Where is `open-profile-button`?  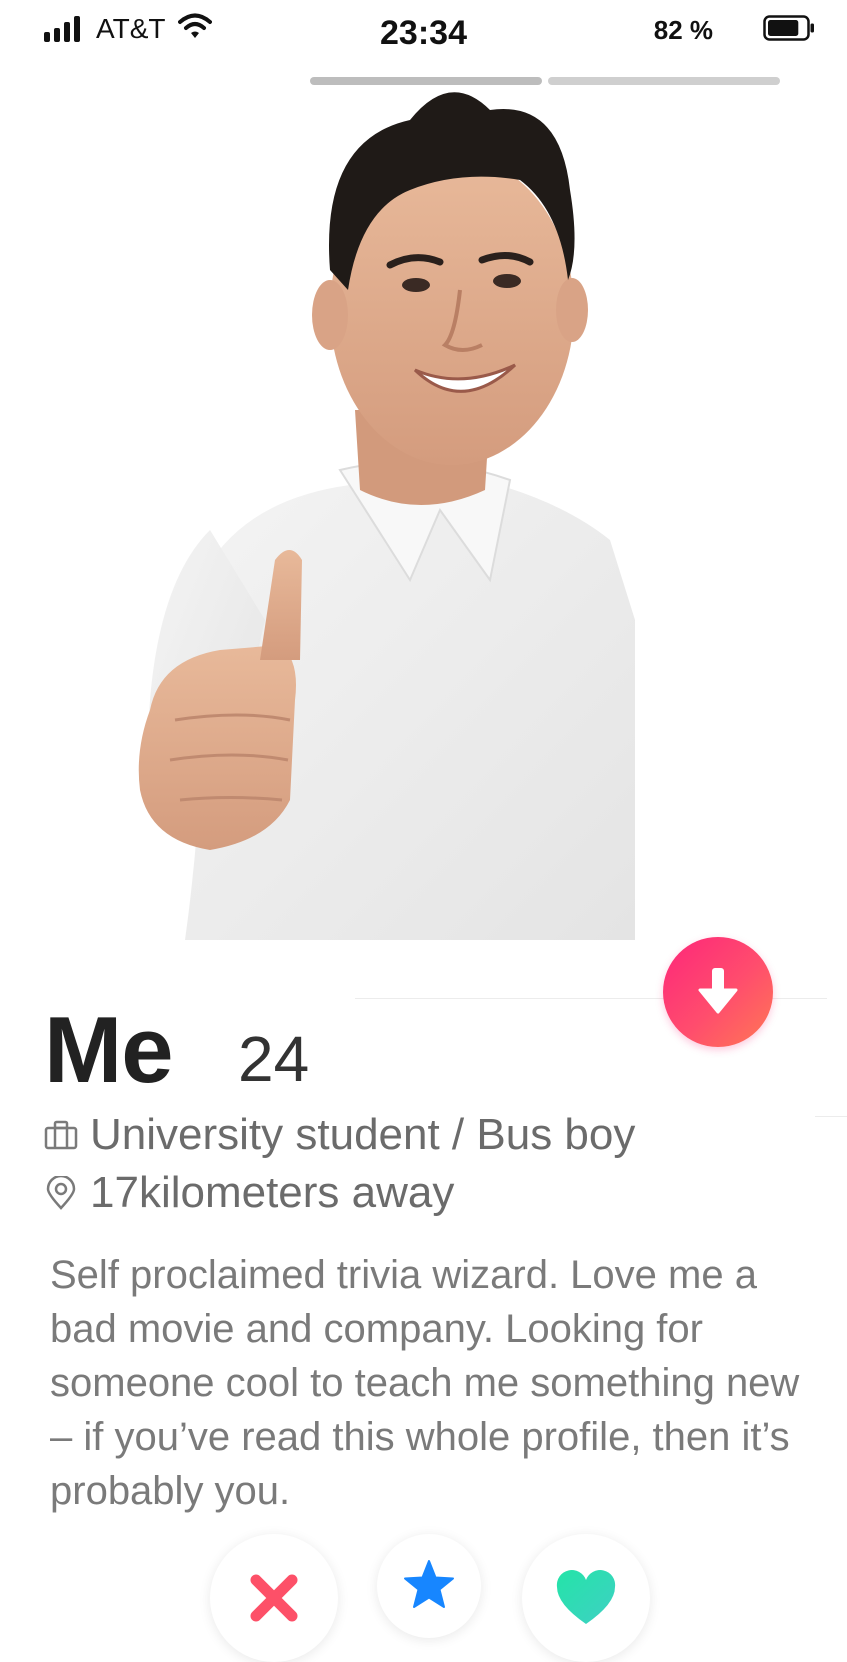
open-profile-button is located at coordinates (718, 992).